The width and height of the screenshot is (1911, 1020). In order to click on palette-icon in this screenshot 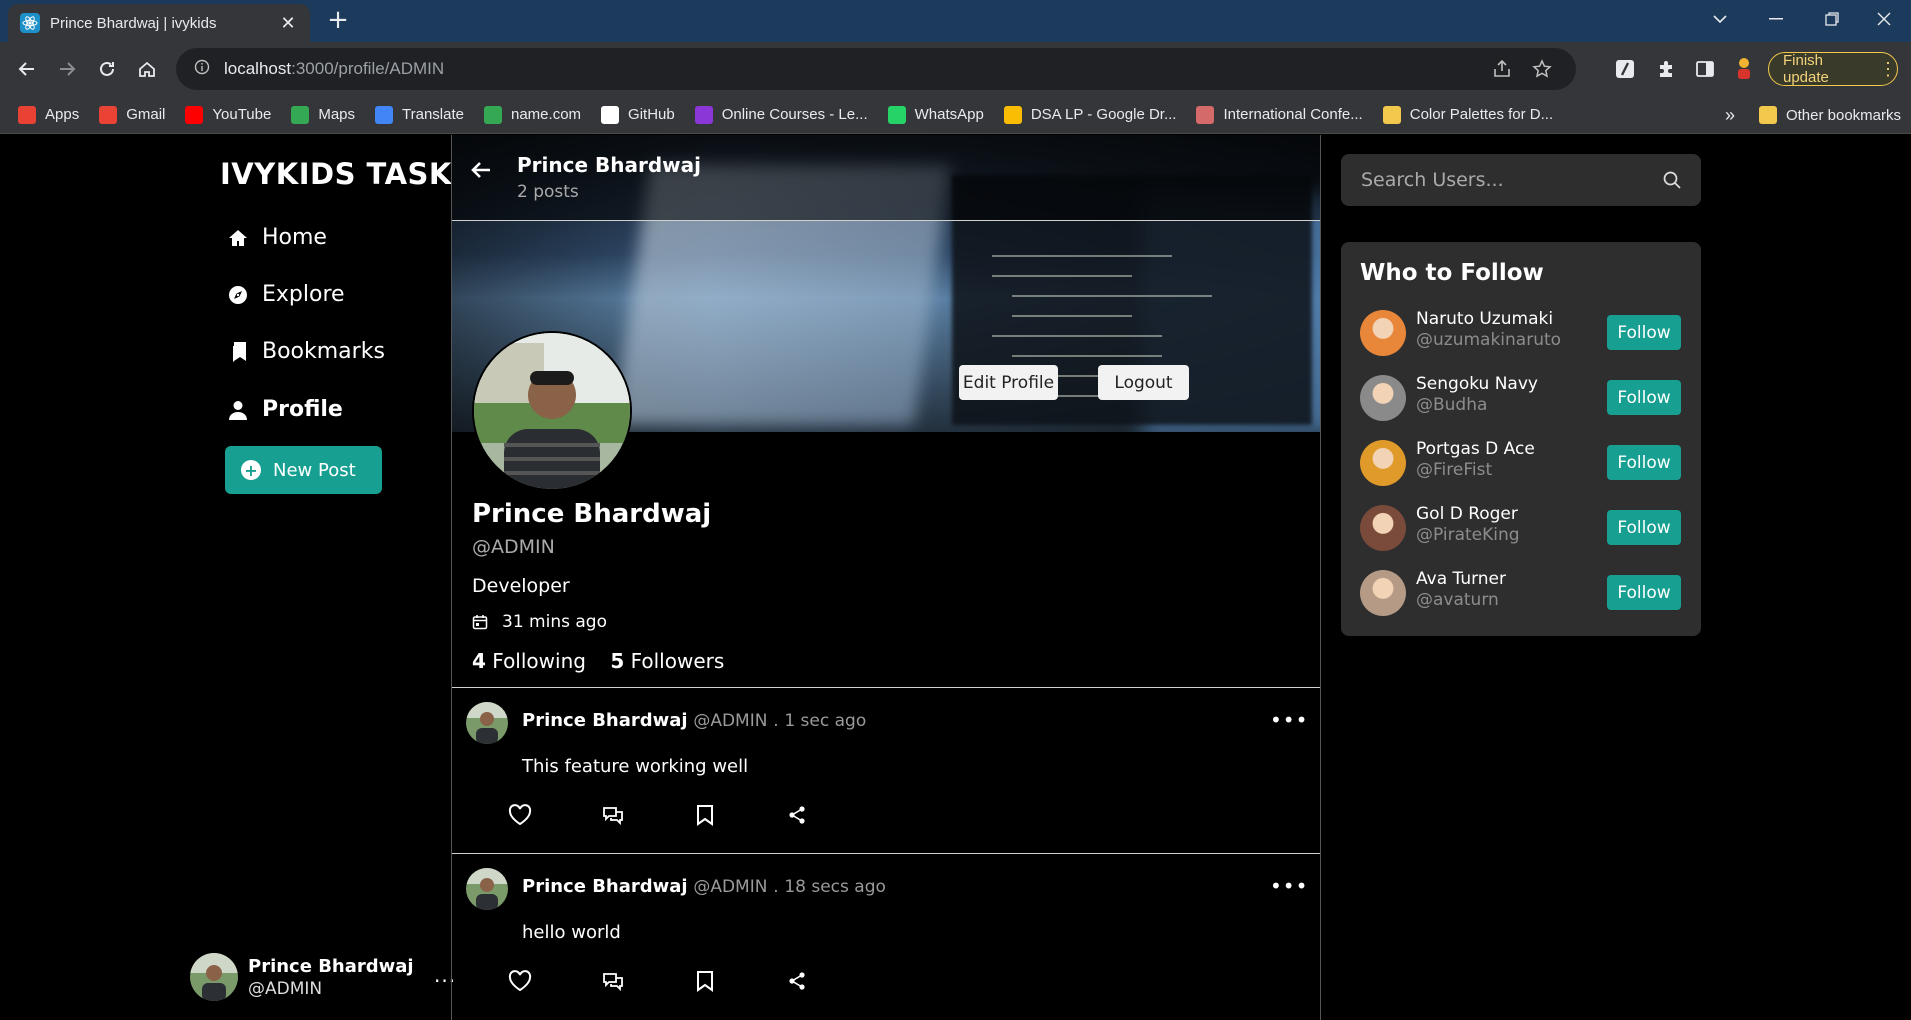, I will do `click(1391, 114)`.